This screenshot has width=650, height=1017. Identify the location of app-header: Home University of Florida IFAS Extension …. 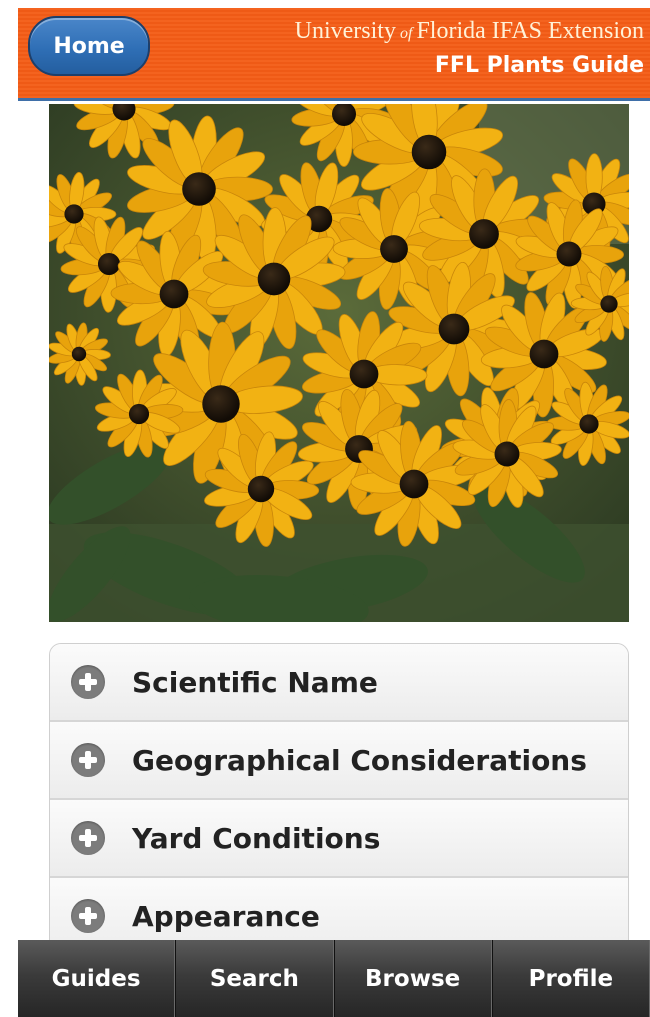
(334, 54).